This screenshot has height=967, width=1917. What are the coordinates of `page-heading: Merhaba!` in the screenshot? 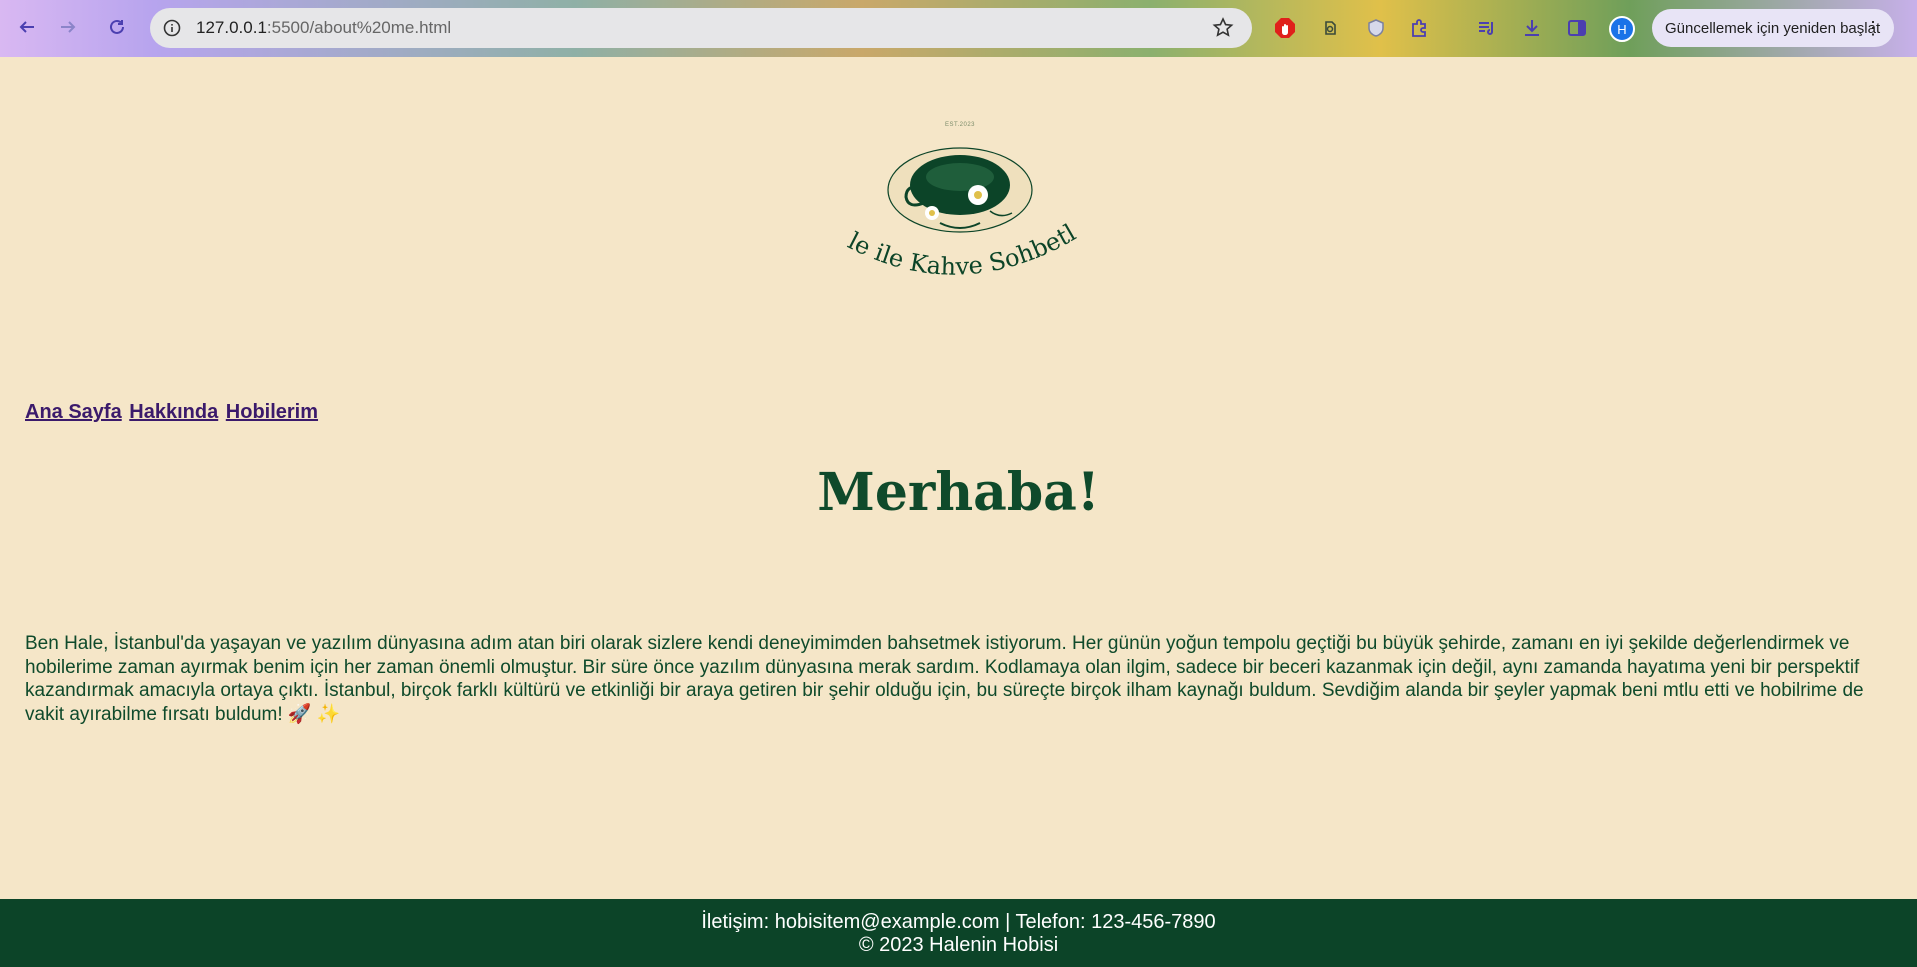 It's located at (958, 492).